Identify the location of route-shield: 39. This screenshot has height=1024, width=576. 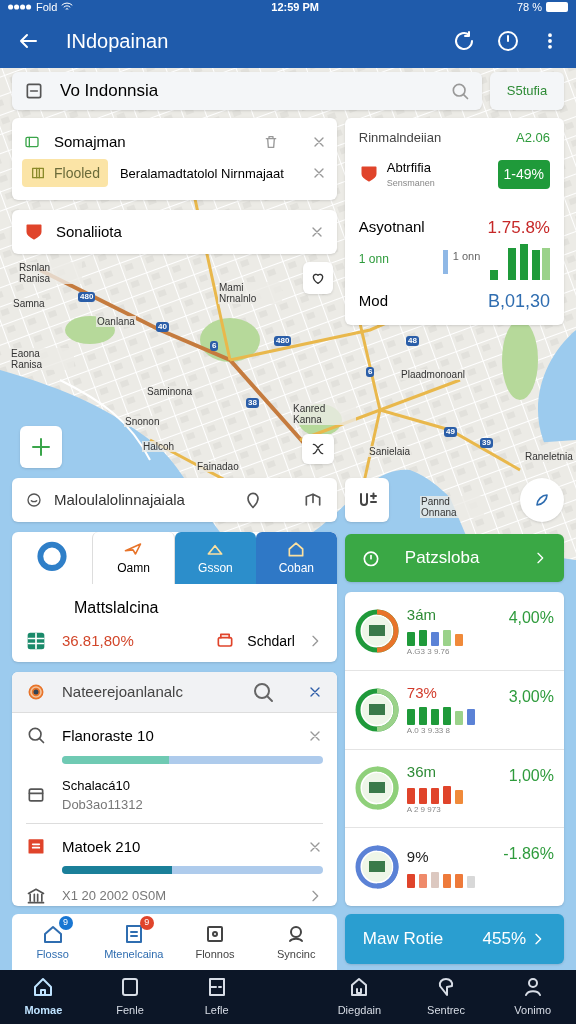
(486, 443).